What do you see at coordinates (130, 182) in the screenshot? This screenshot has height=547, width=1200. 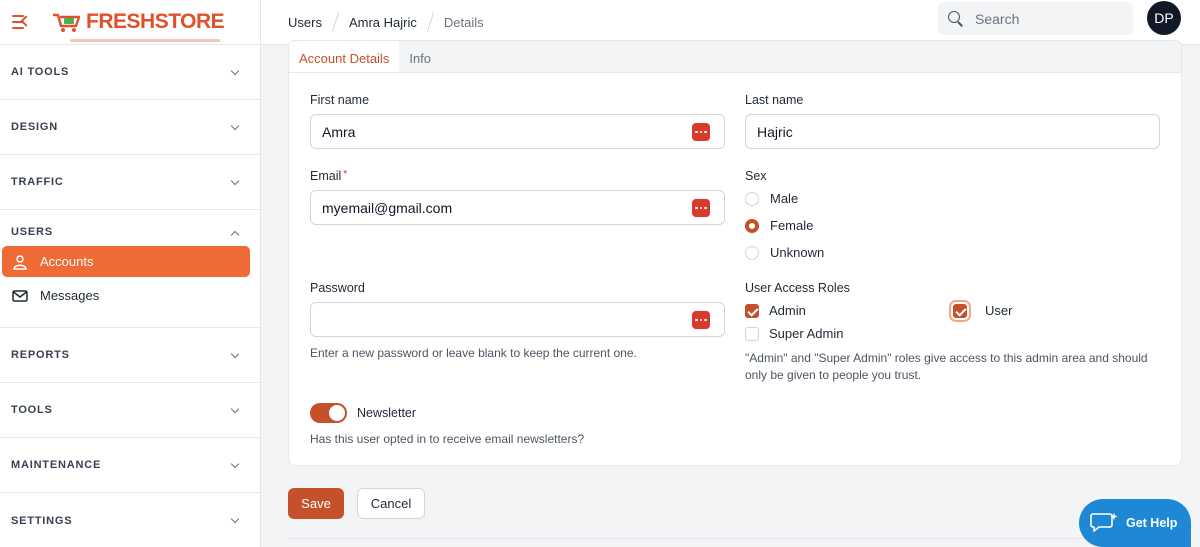 I see `nav-section-traffic: TRAFFIC` at bounding box center [130, 182].